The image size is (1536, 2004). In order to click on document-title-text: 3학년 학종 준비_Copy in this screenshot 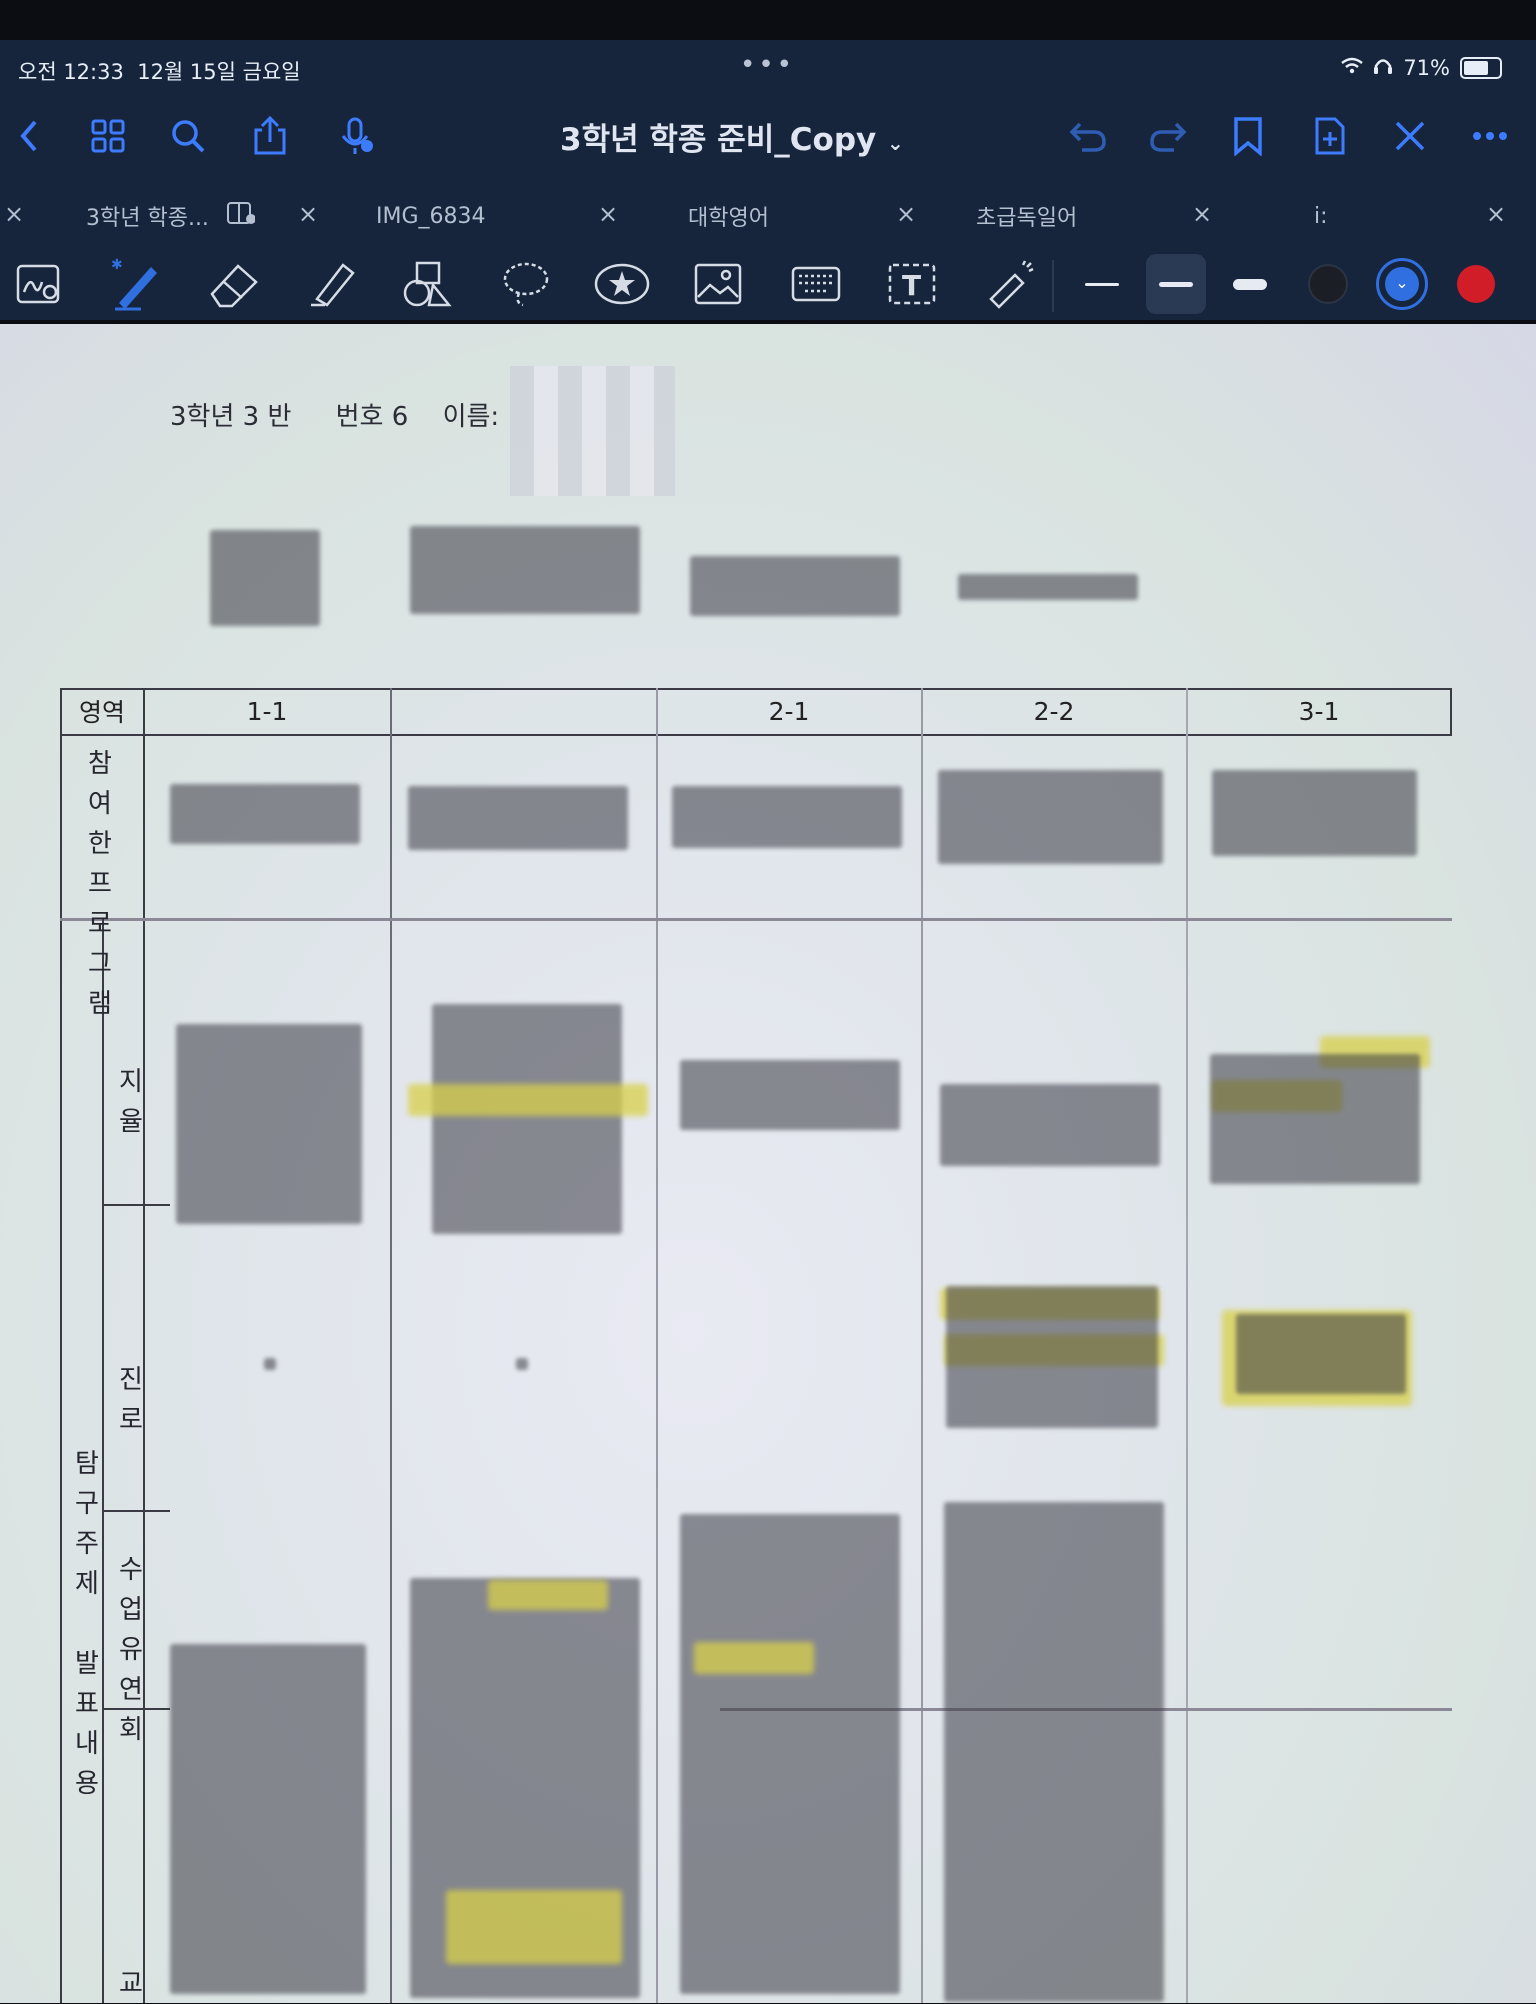, I will do `click(718, 140)`.